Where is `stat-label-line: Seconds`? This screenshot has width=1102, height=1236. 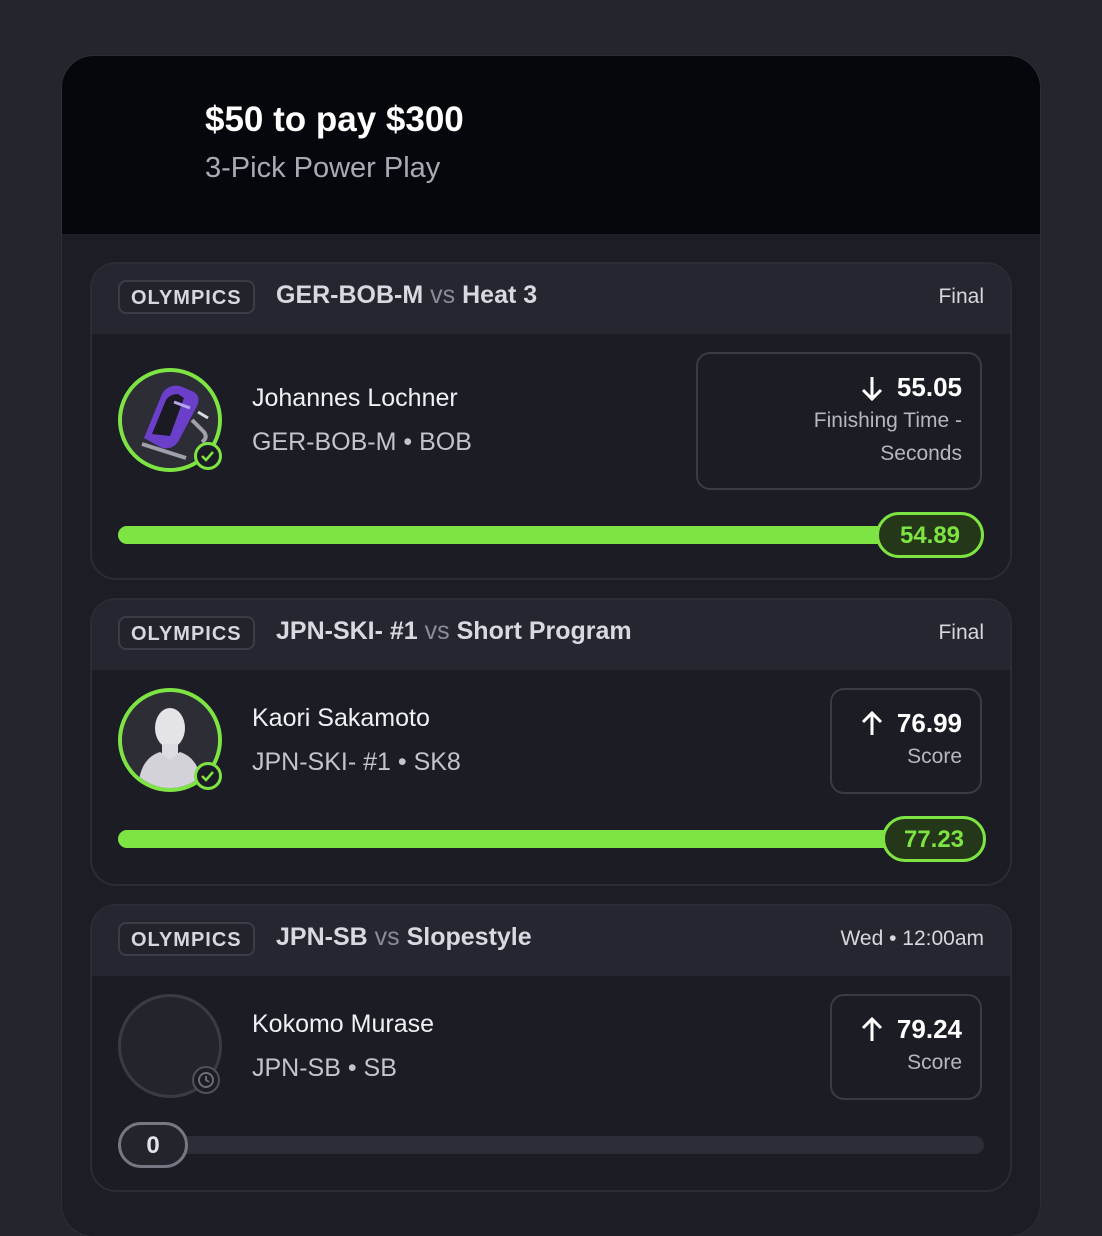 stat-label-line: Seconds is located at coordinates (921, 453).